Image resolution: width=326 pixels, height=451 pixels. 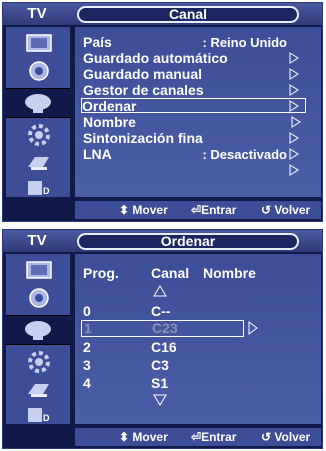 I want to click on menu-item-guardado-automatico: Guardado automático, so click(x=193, y=65).